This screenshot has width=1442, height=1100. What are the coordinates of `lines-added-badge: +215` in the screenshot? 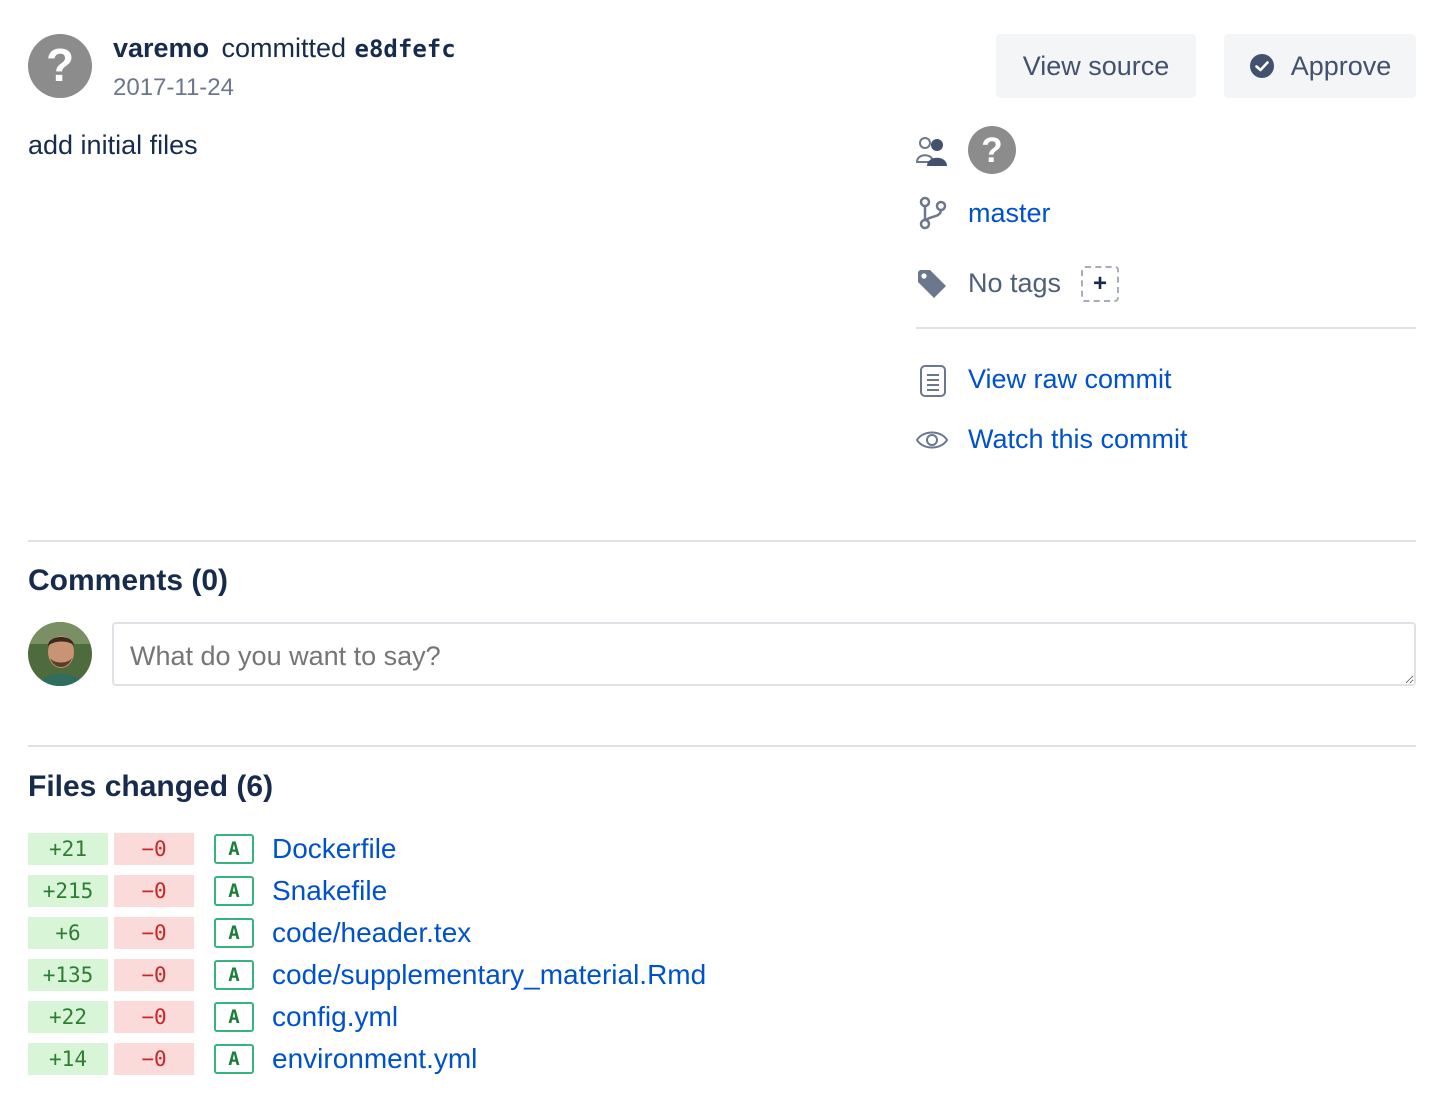 It's located at (68, 891).